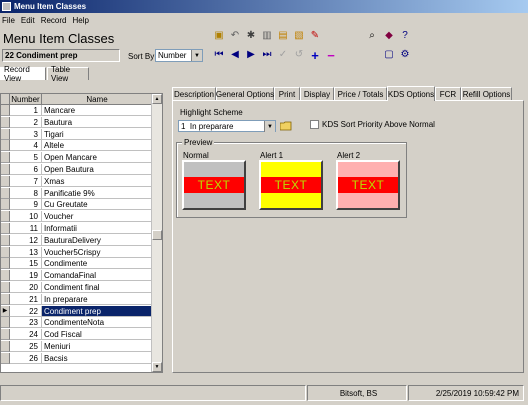 This screenshot has width=528, height=405. What do you see at coordinates (26, 193) in the screenshot?
I see `row-number: 8` at bounding box center [26, 193].